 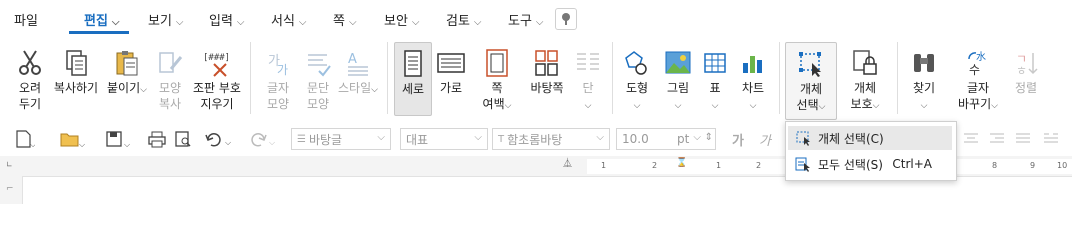 What do you see at coordinates (166, 19) in the screenshot?
I see `menu-view: 보기 ⌵` at bounding box center [166, 19].